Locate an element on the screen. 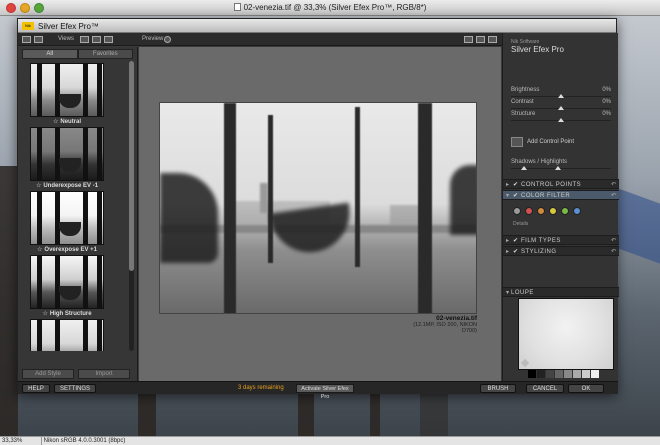 The image size is (660, 445). filter-swatch-orange is located at coordinates (541, 211).